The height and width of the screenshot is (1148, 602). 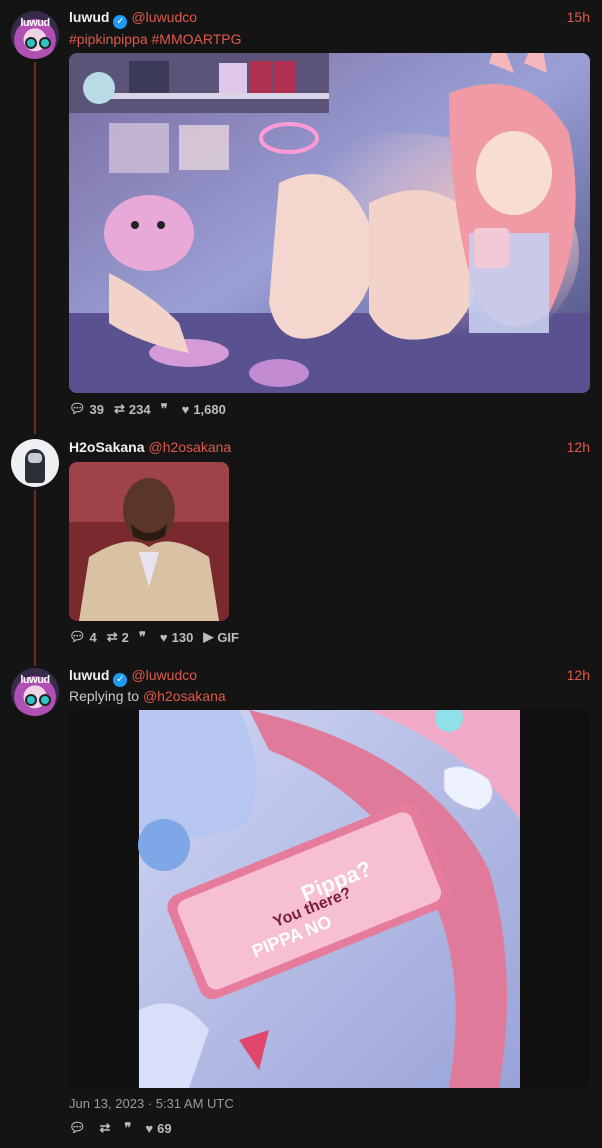 I want to click on tweet-timestamp: Jun 13, 2023 · 5:31 AM UTC, so click(x=151, y=1103).